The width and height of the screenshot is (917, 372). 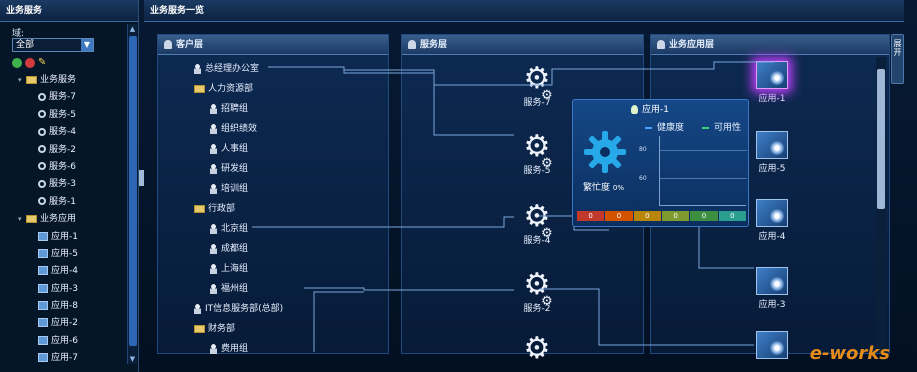 What do you see at coordinates (71, 132) in the screenshot?
I see `tree-item: 服务-4` at bounding box center [71, 132].